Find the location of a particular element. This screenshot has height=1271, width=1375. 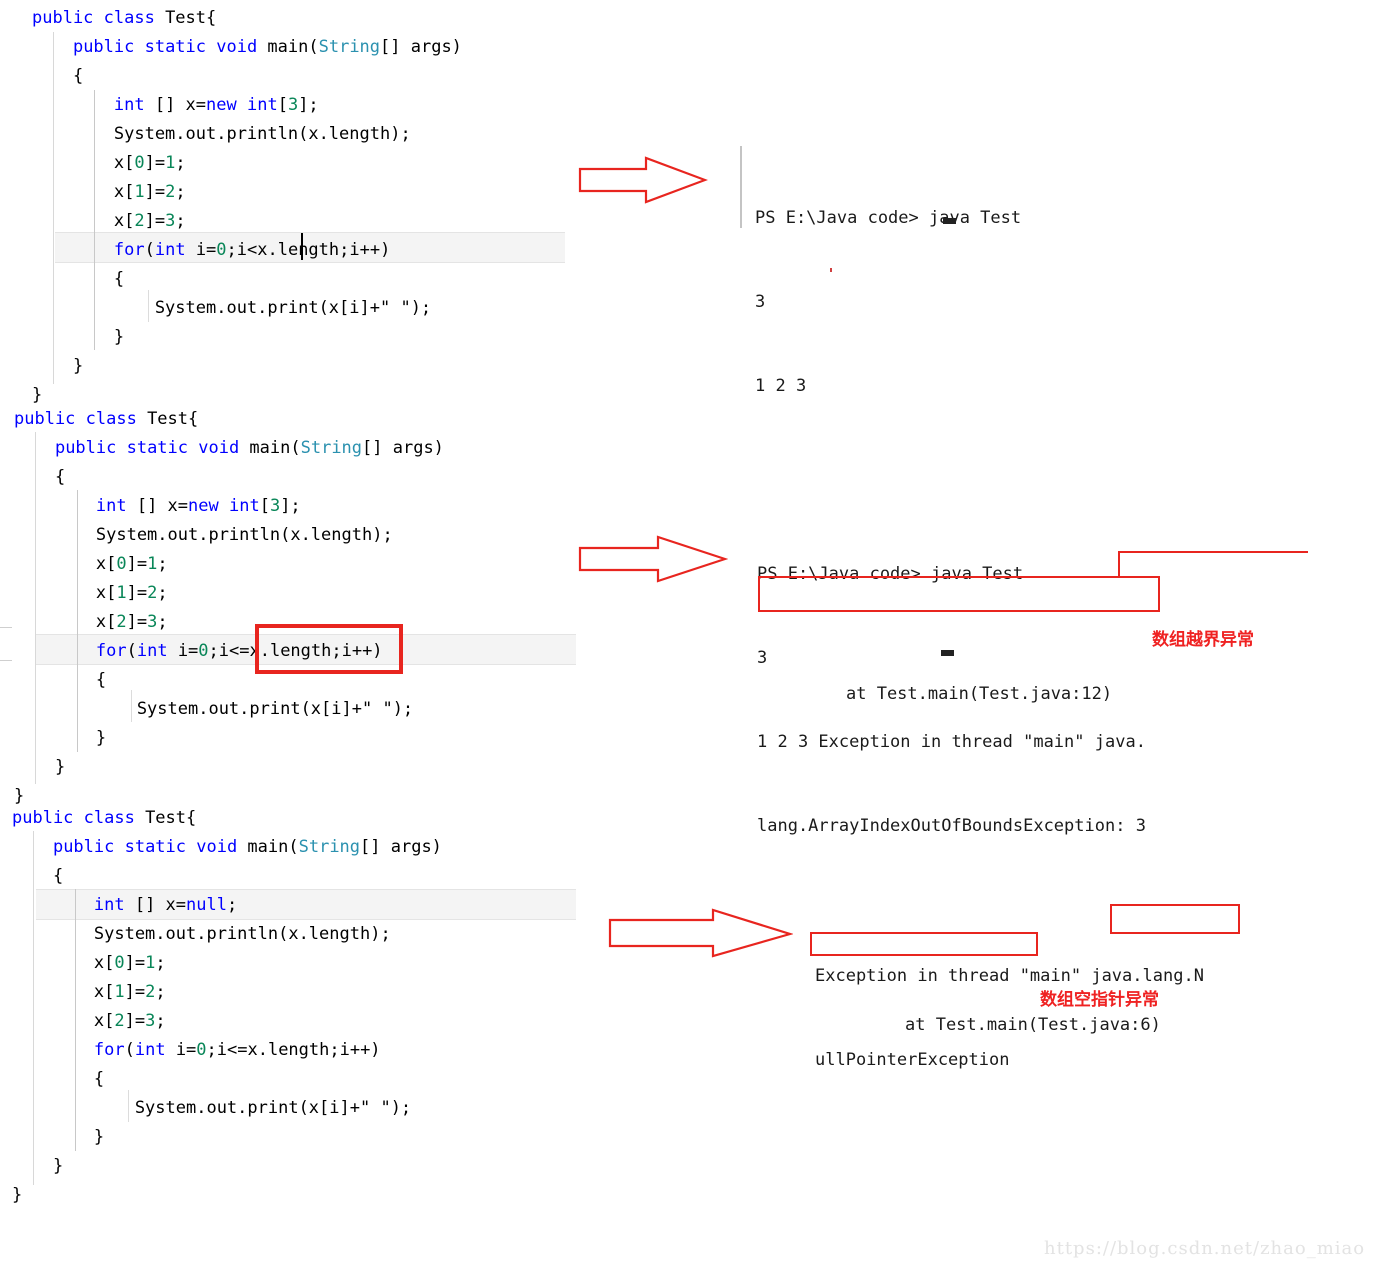

code-token: null is located at coordinates (206, 905).